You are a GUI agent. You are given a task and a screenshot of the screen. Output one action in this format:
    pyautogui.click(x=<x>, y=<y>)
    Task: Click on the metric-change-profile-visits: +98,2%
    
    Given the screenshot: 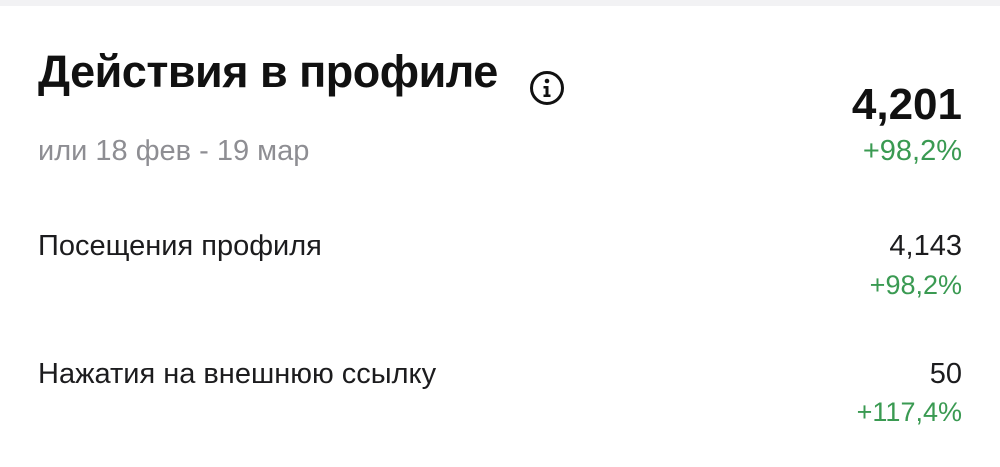 What is the action you would take?
    pyautogui.click(x=915, y=285)
    